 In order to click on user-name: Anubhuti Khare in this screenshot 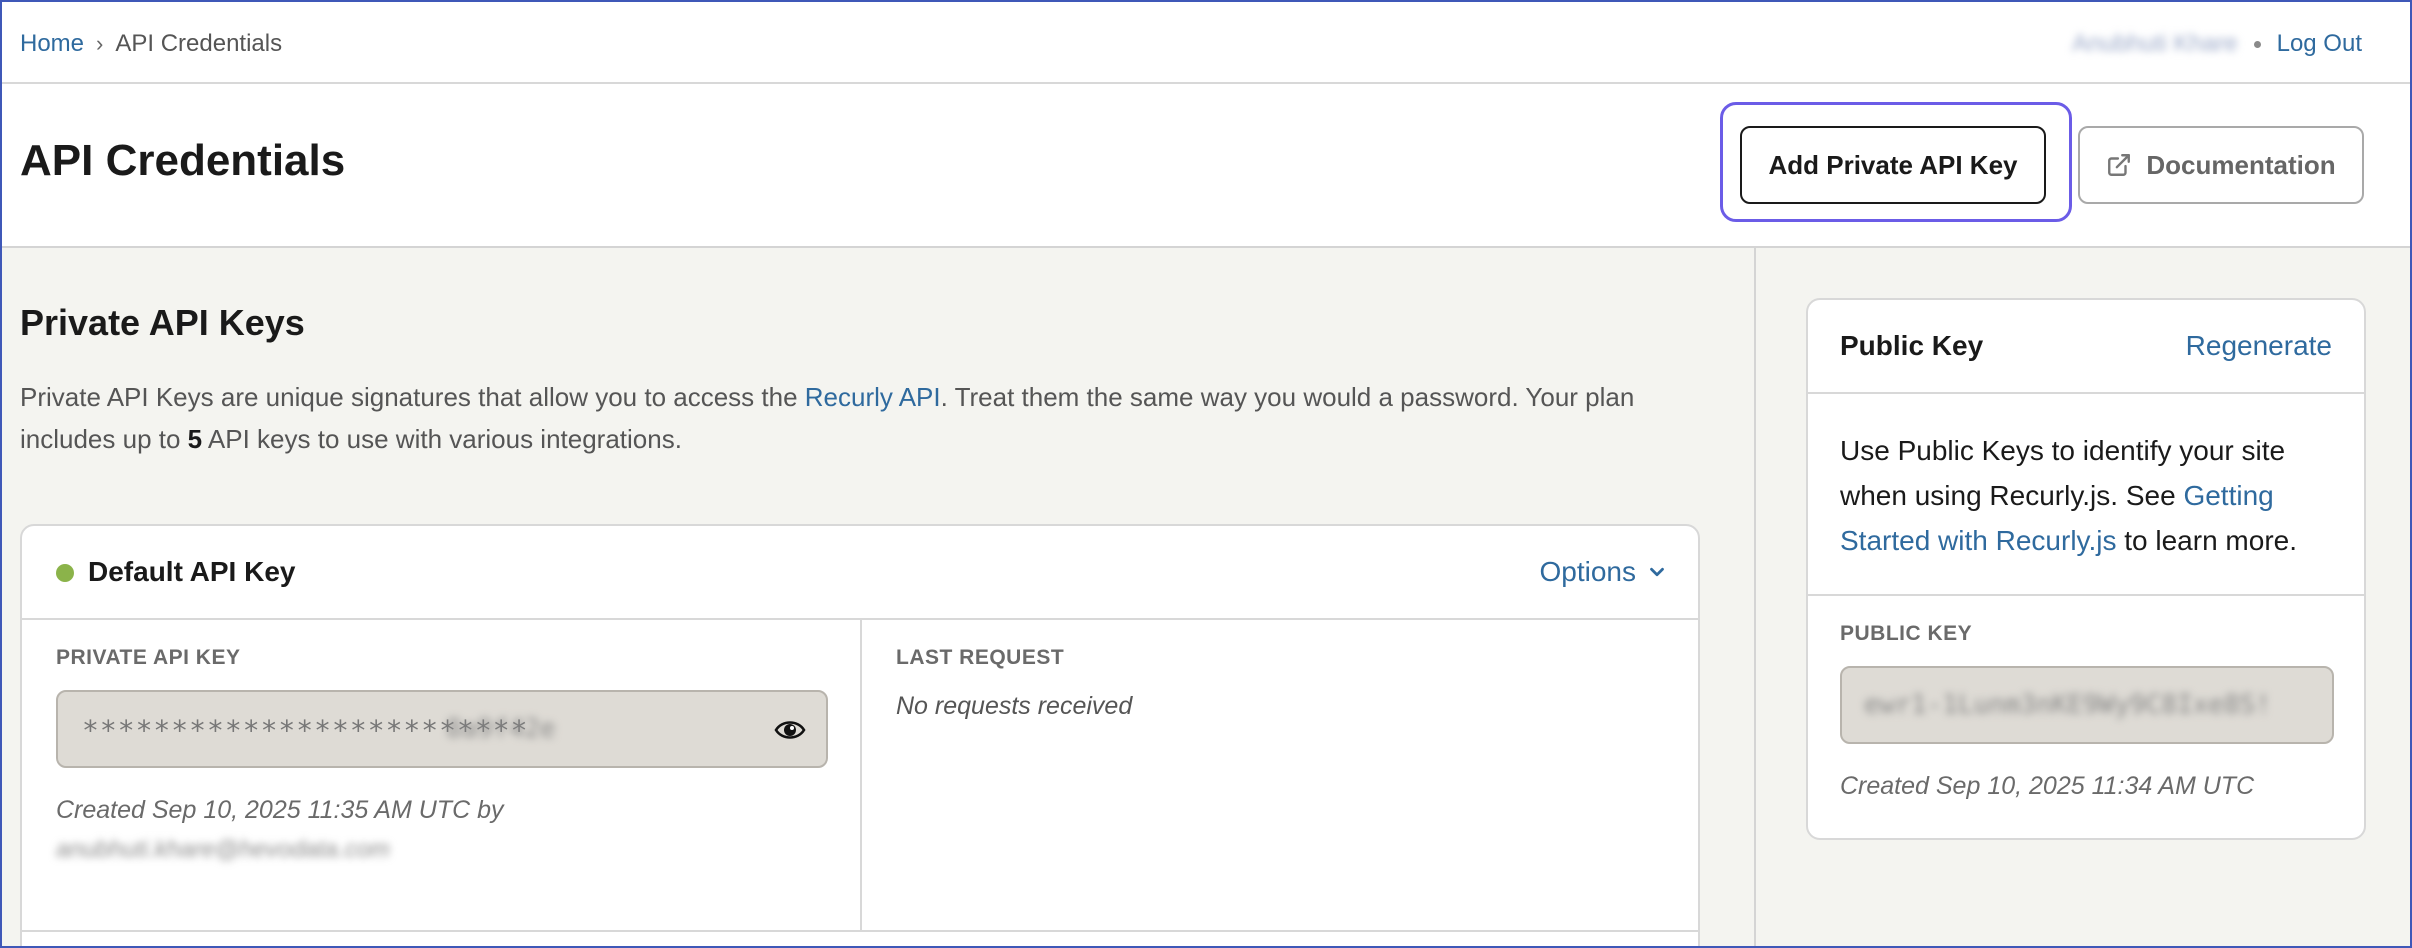, I will do `click(2154, 44)`.